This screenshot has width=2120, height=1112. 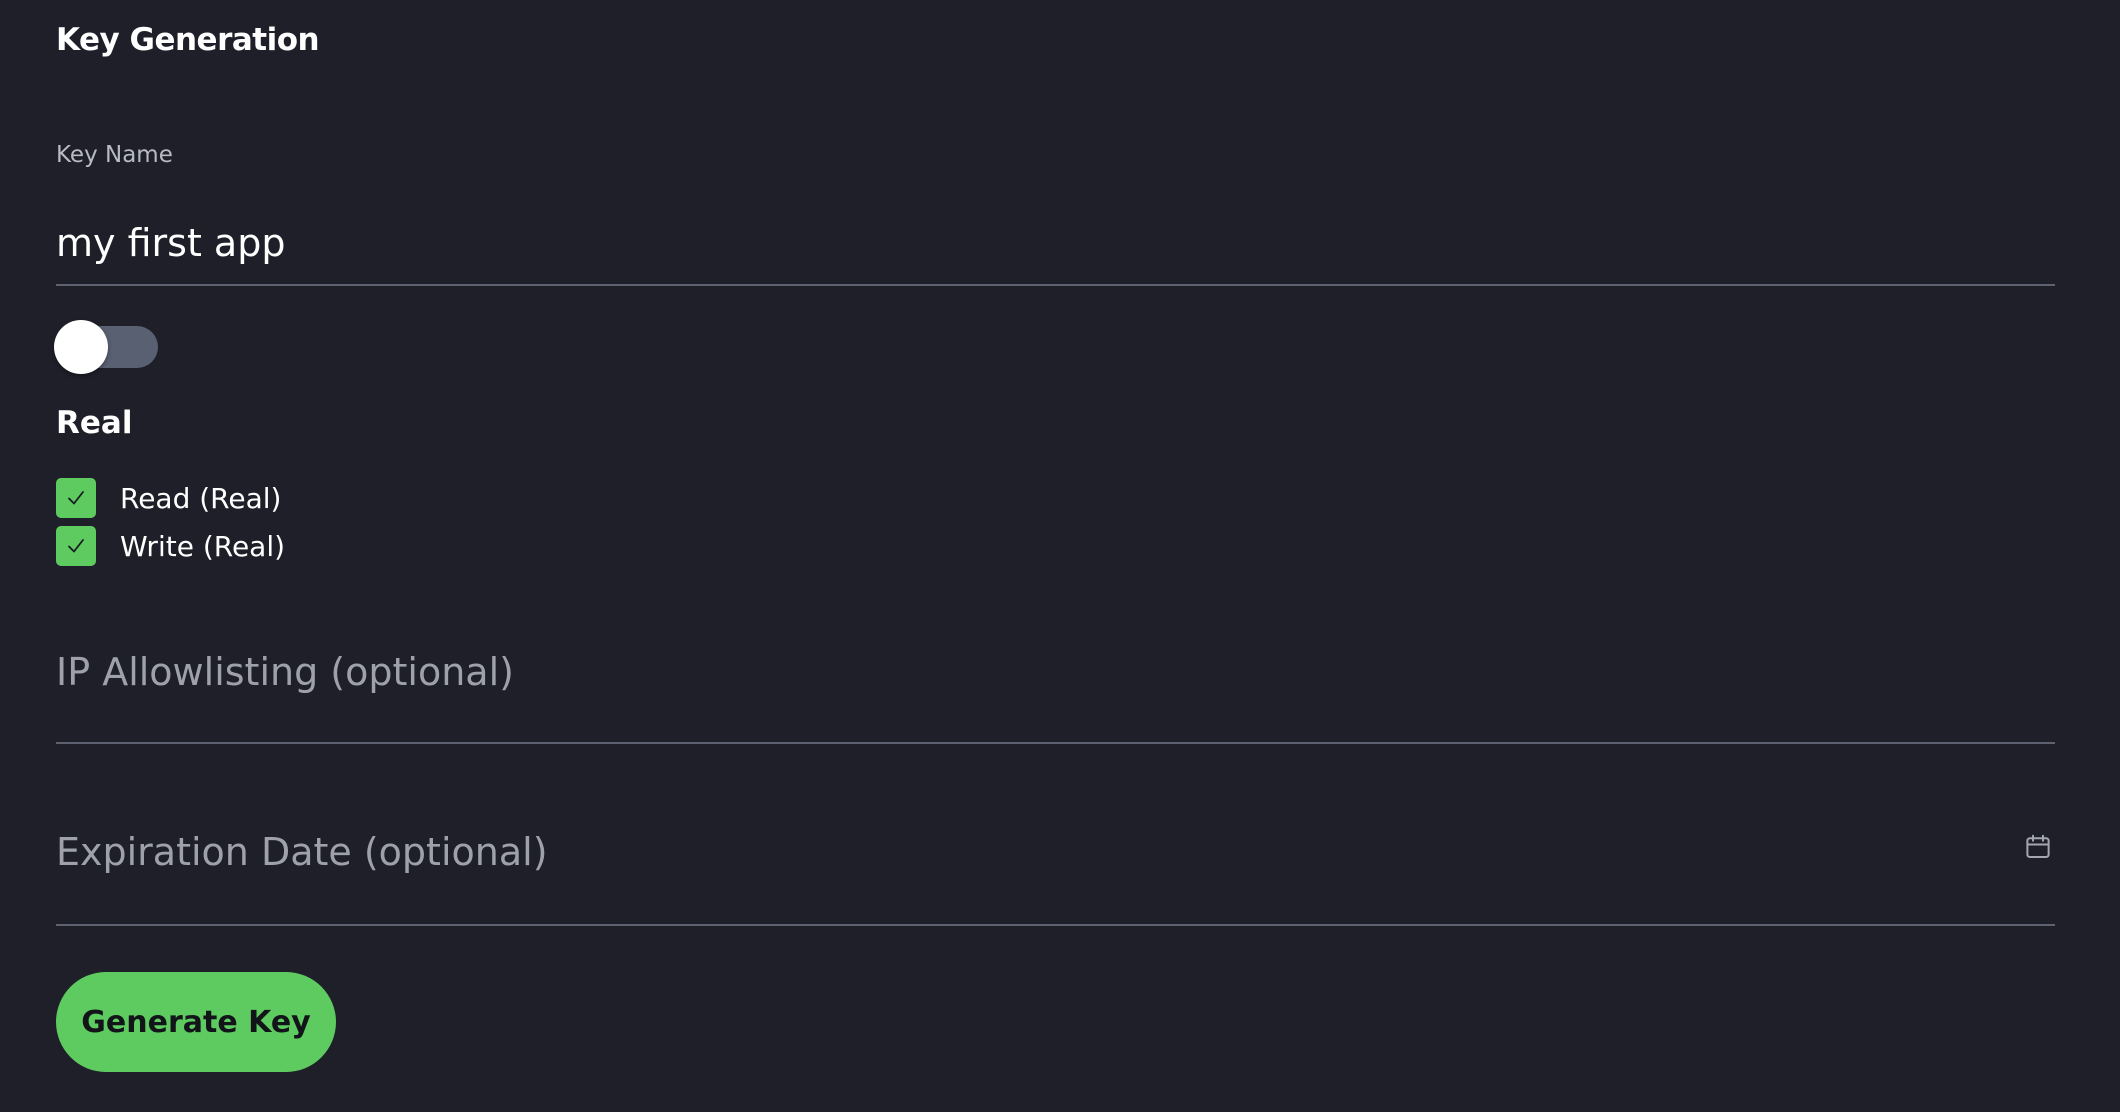 I want to click on calendar-icon, so click(x=2038, y=847).